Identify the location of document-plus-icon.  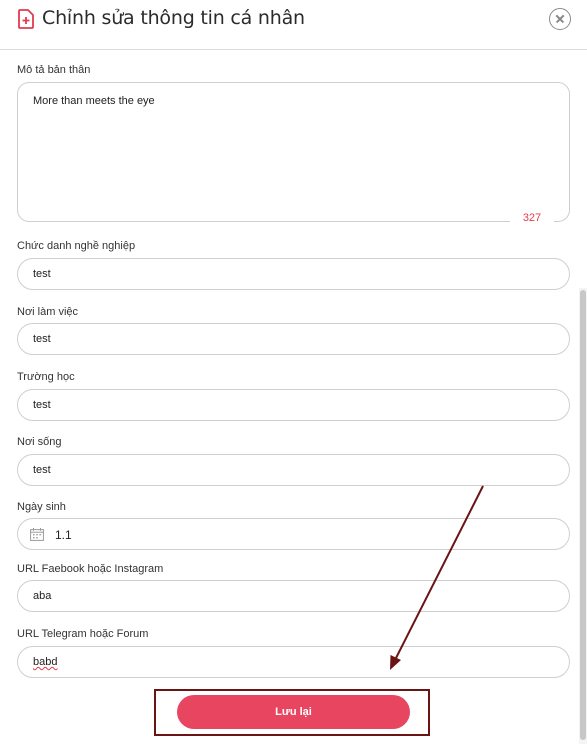
(26, 19).